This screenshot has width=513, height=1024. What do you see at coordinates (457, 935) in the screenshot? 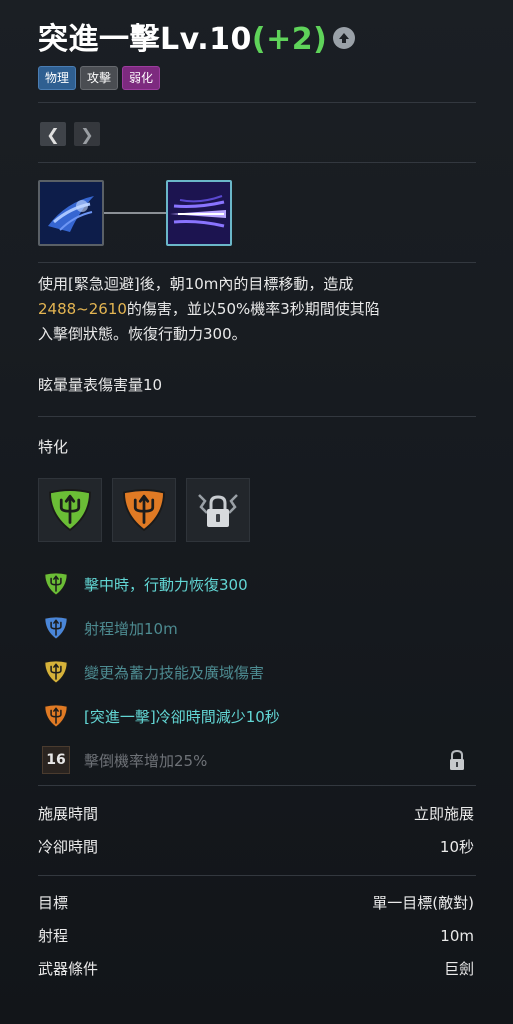
I see `stat-value: 10m` at bounding box center [457, 935].